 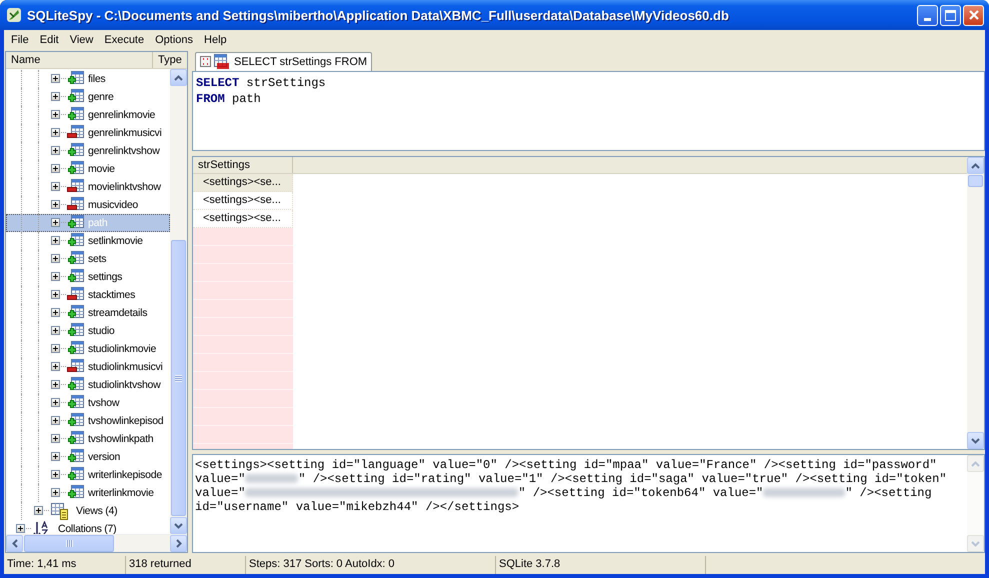 What do you see at coordinates (101, 97) in the screenshot?
I see `tree-item: genre` at bounding box center [101, 97].